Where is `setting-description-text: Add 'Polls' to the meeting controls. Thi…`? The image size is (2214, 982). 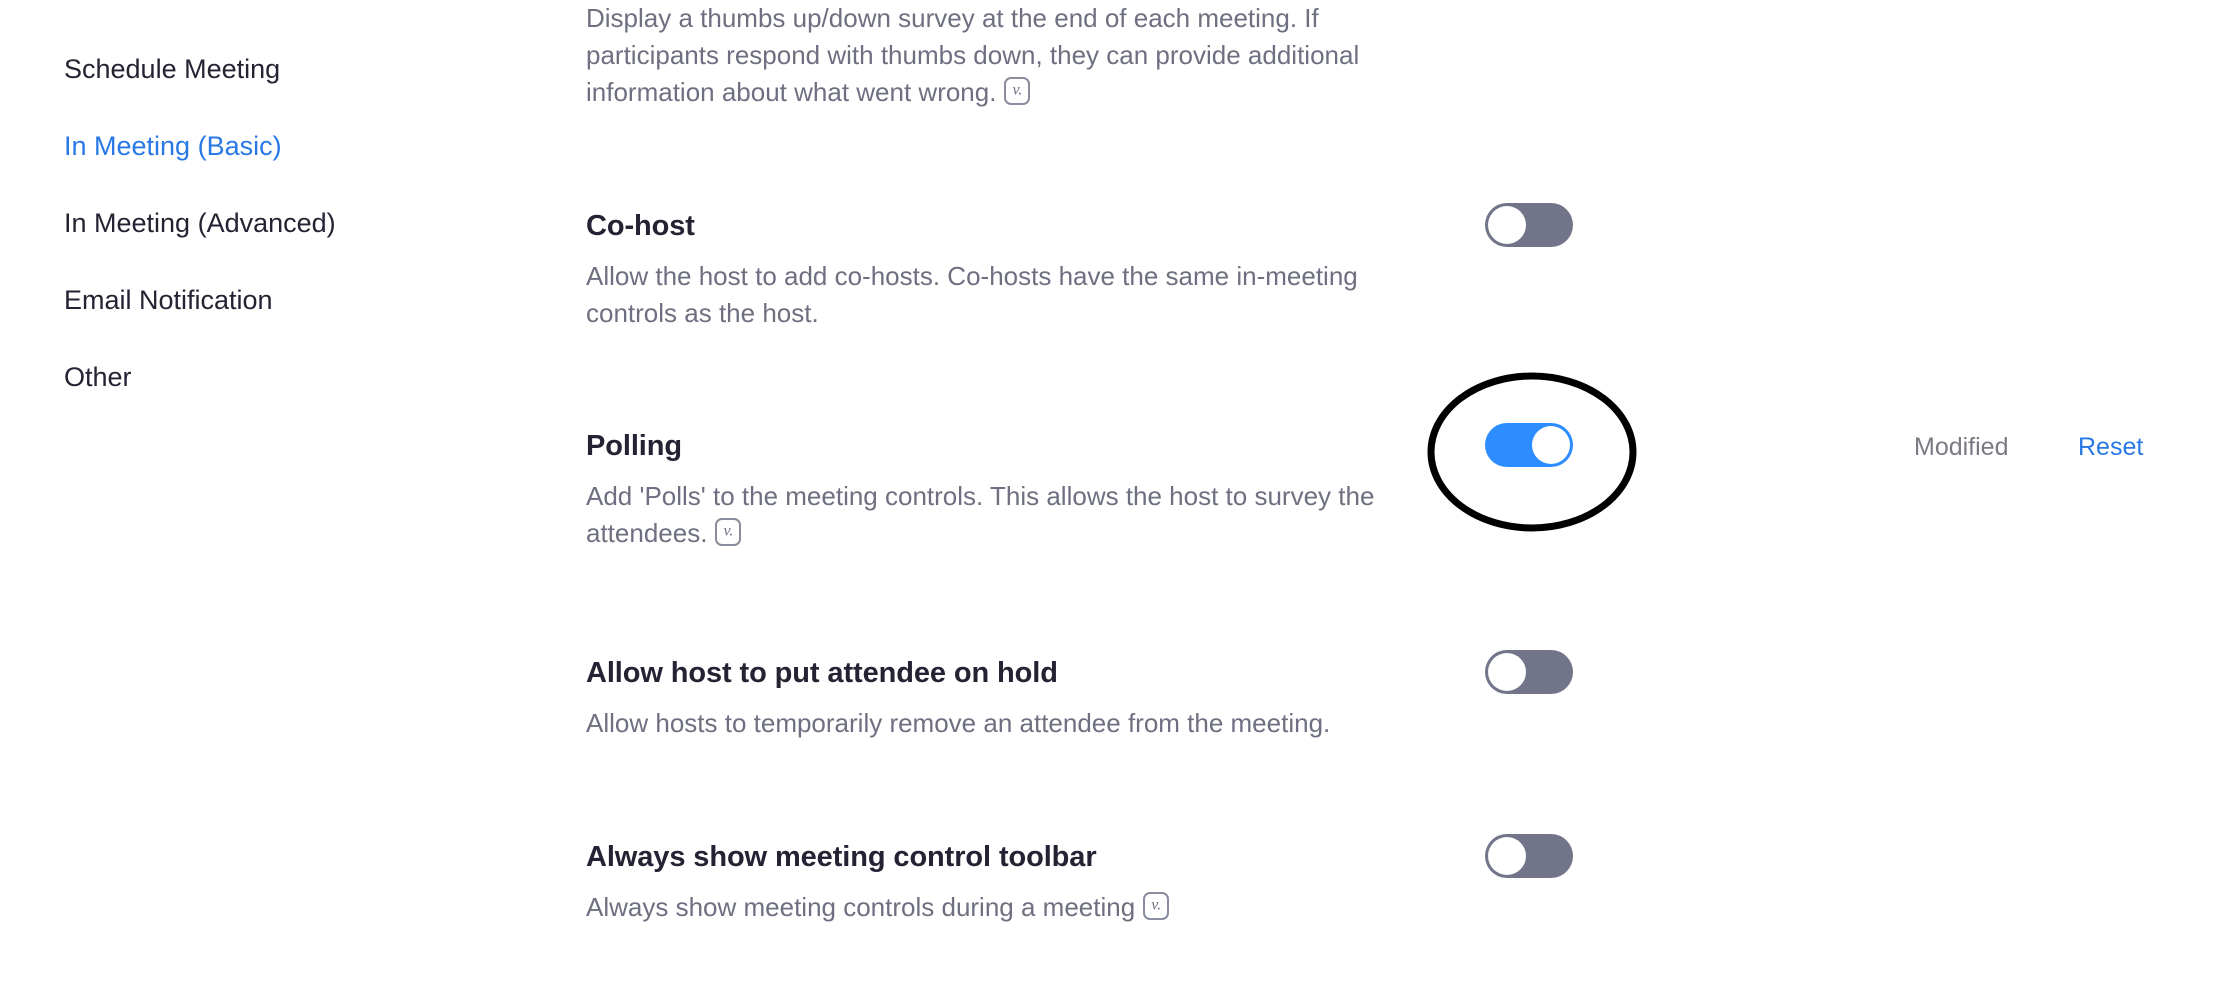 setting-description-text: Add 'Polls' to the meeting controls. Thi… is located at coordinates (980, 514).